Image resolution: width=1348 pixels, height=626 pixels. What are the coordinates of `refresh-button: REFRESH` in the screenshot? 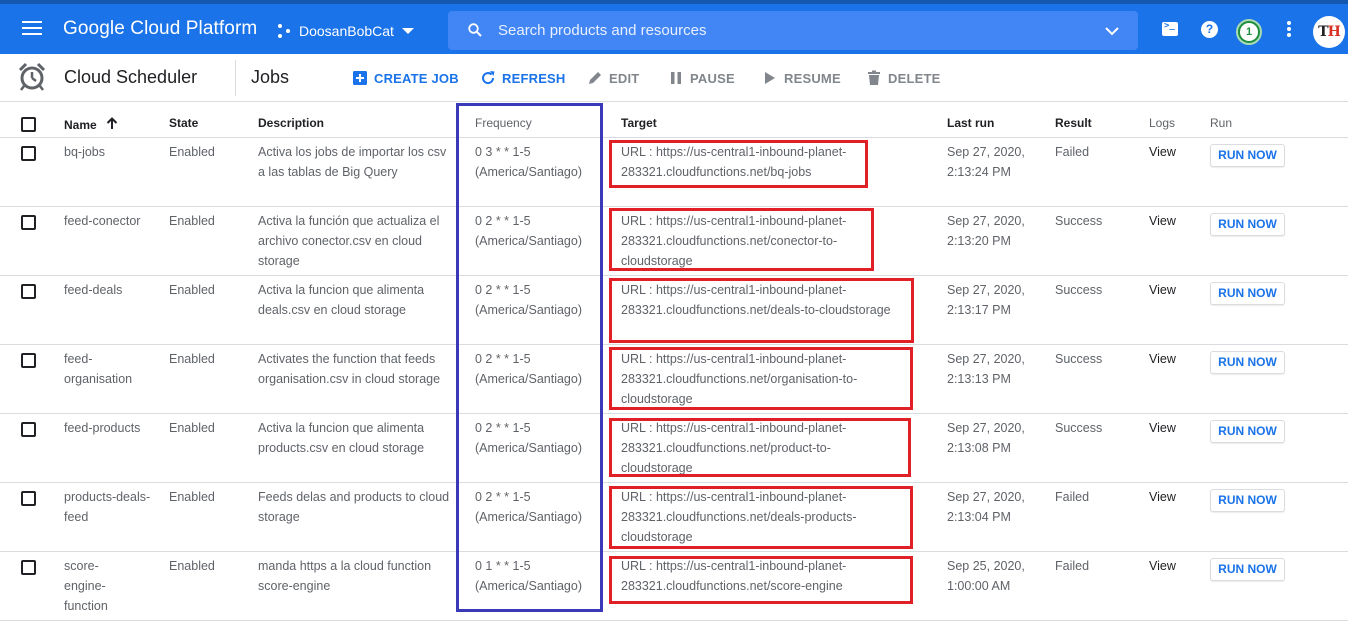 It's located at (523, 78).